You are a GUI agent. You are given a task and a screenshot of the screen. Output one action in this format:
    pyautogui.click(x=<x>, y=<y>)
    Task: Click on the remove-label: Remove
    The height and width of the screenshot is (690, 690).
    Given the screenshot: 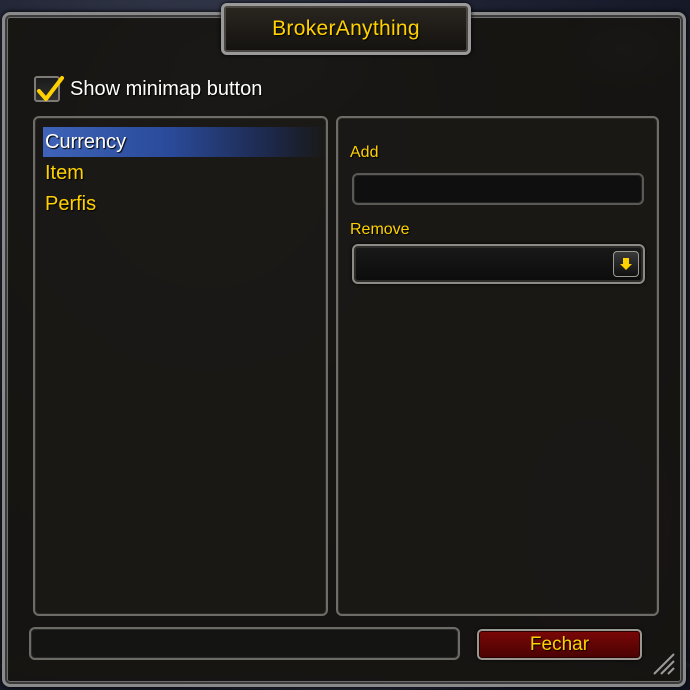 What is the action you would take?
    pyautogui.click(x=380, y=229)
    